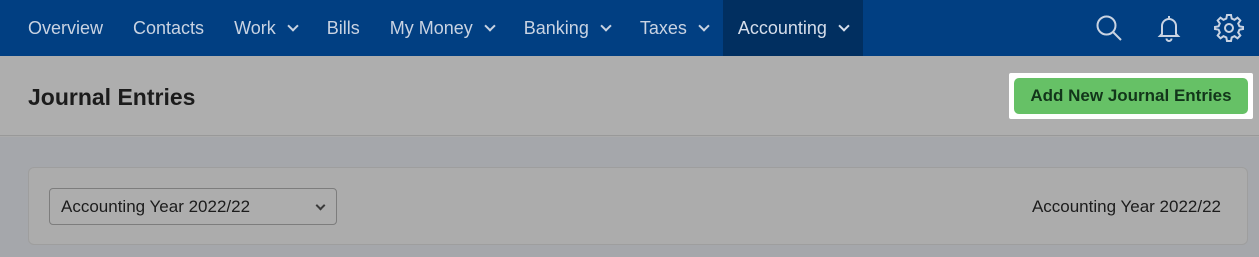 The width and height of the screenshot is (1259, 257). I want to click on accounting-year-select: Accounting Year 2022/22, so click(193, 206).